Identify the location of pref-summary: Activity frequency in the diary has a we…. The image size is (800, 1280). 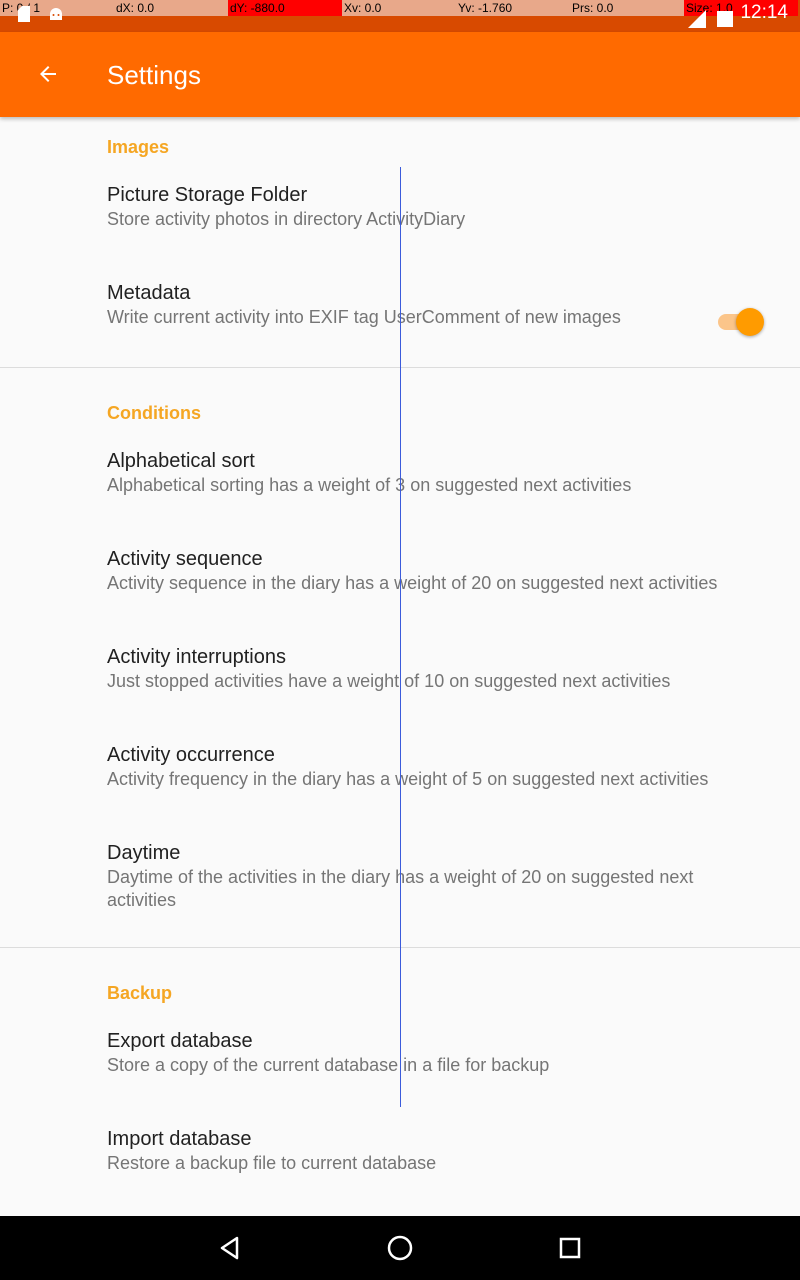
(408, 779).